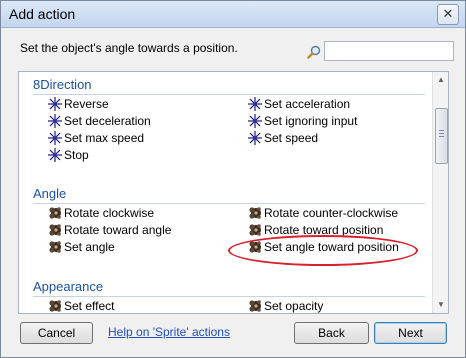 This screenshot has height=358, width=466. What do you see at coordinates (89, 247) in the screenshot?
I see `list-item-label: Set angle` at bounding box center [89, 247].